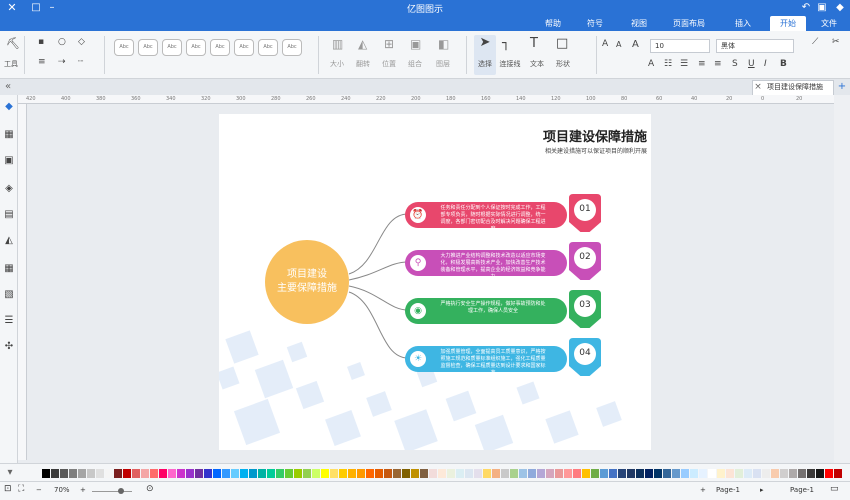  What do you see at coordinates (834, 489) in the screenshot?
I see `page-list-icon: ▭` at bounding box center [834, 489].